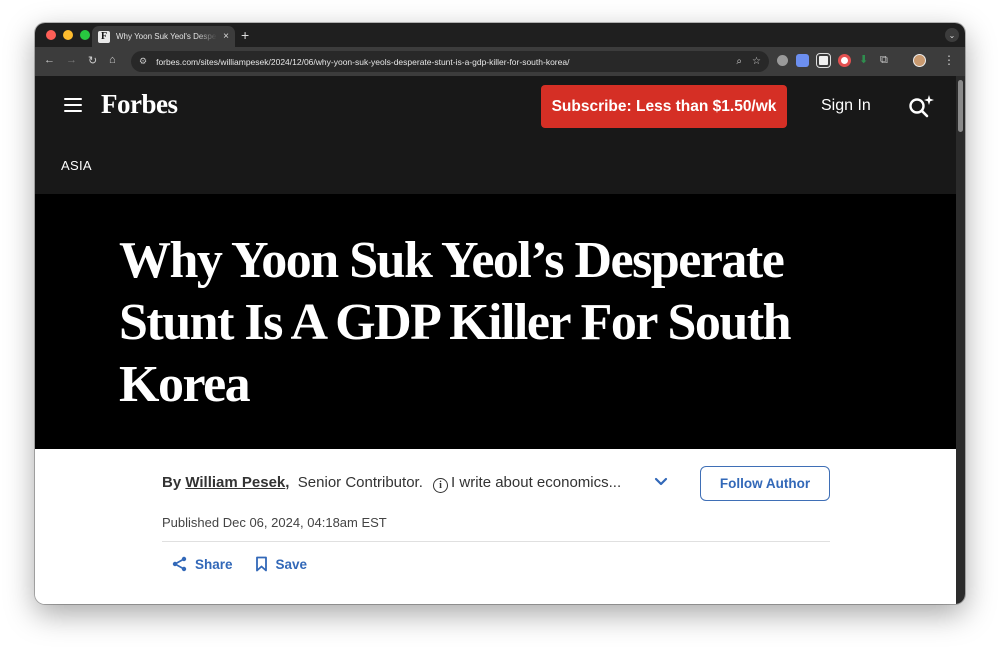 The width and height of the screenshot is (1000, 650). I want to click on section-label: ASIA, so click(76, 165).